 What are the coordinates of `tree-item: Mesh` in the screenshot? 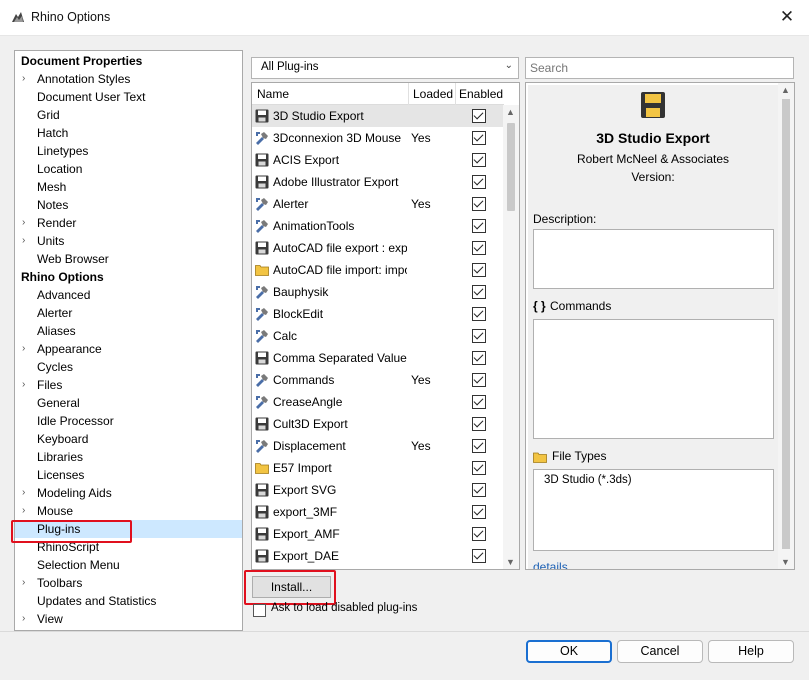 It's located at (128, 187).